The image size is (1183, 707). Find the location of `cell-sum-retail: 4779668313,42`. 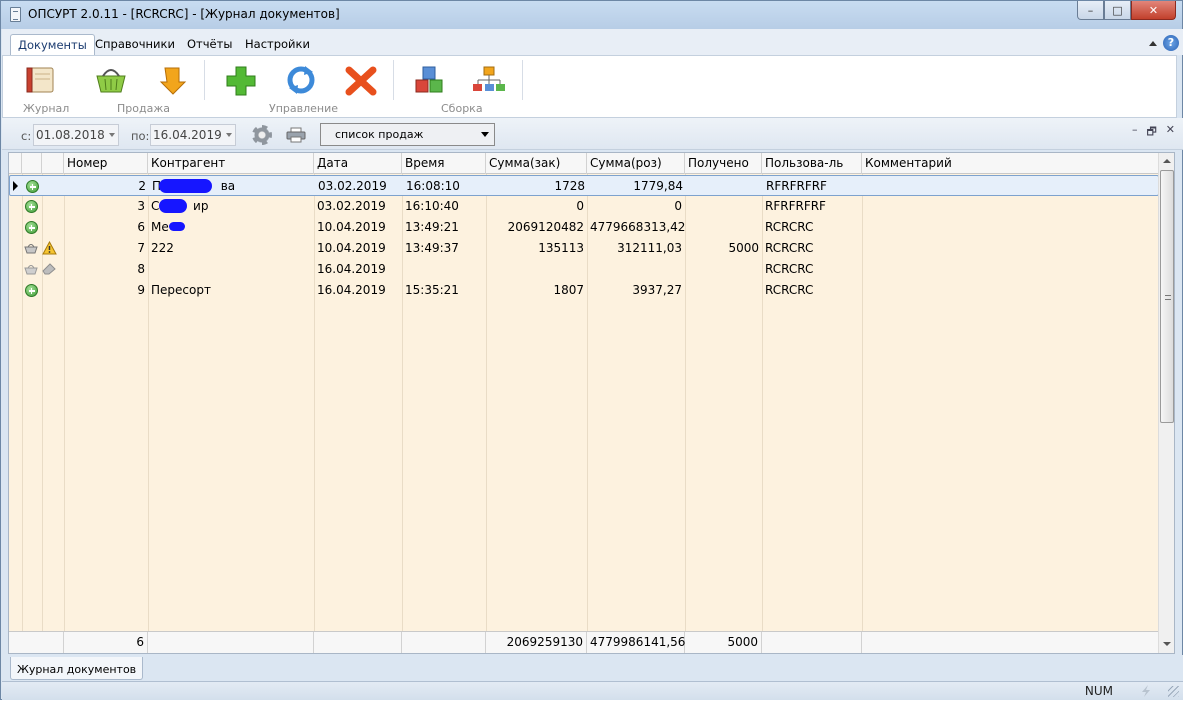

cell-sum-retail: 4779668313,42 is located at coordinates (637, 227).